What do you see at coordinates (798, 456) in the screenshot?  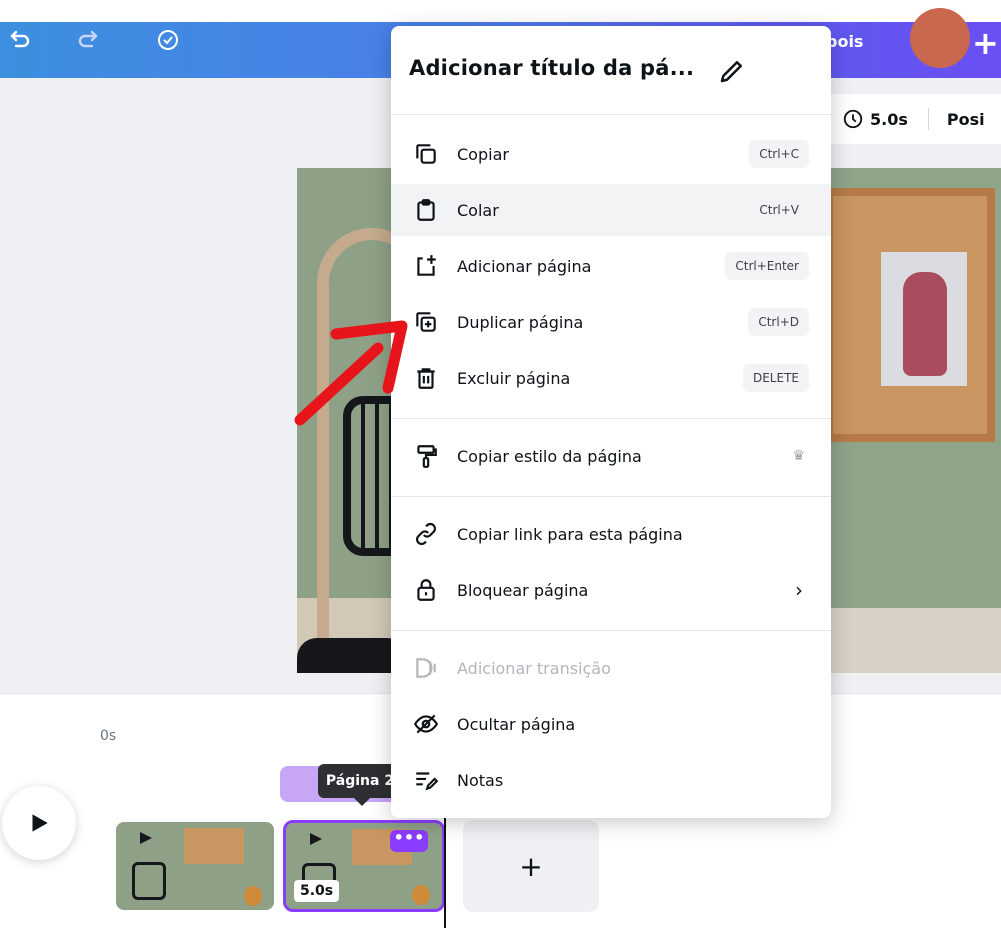 I see `crown-icon: ♛` at bounding box center [798, 456].